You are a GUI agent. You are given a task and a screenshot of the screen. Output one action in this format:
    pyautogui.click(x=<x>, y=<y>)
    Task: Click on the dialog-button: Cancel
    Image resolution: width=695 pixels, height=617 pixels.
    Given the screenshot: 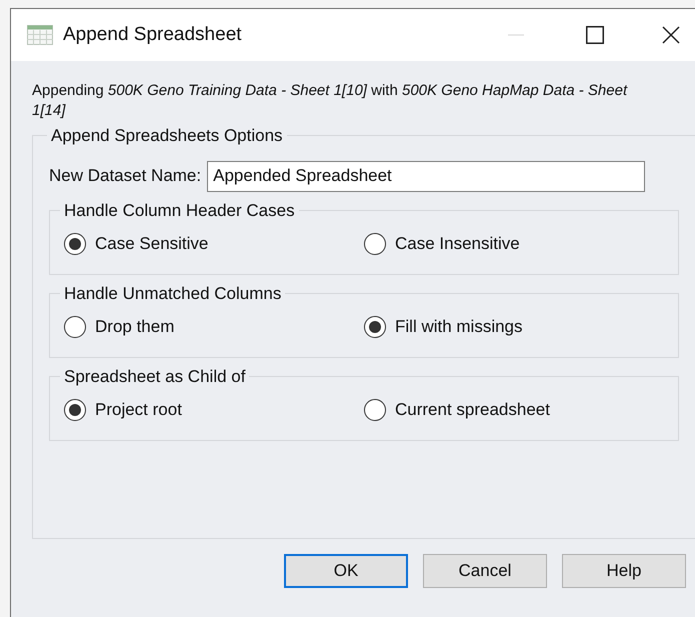 What is the action you would take?
    pyautogui.click(x=485, y=571)
    